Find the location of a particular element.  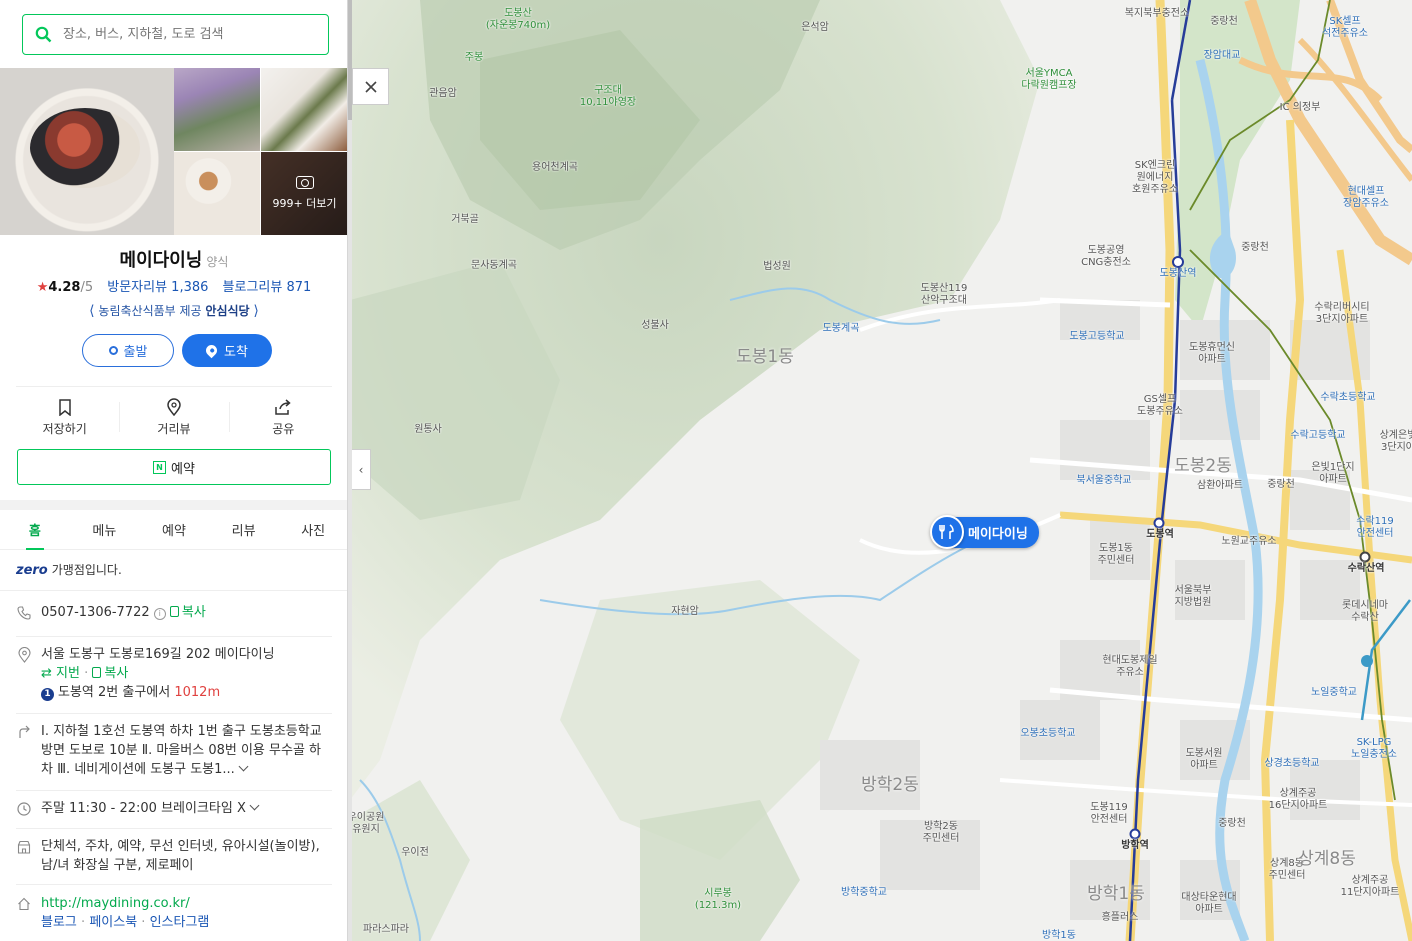

map-poi-label: 은빛1단지 아파트 is located at coordinates (1332, 474).